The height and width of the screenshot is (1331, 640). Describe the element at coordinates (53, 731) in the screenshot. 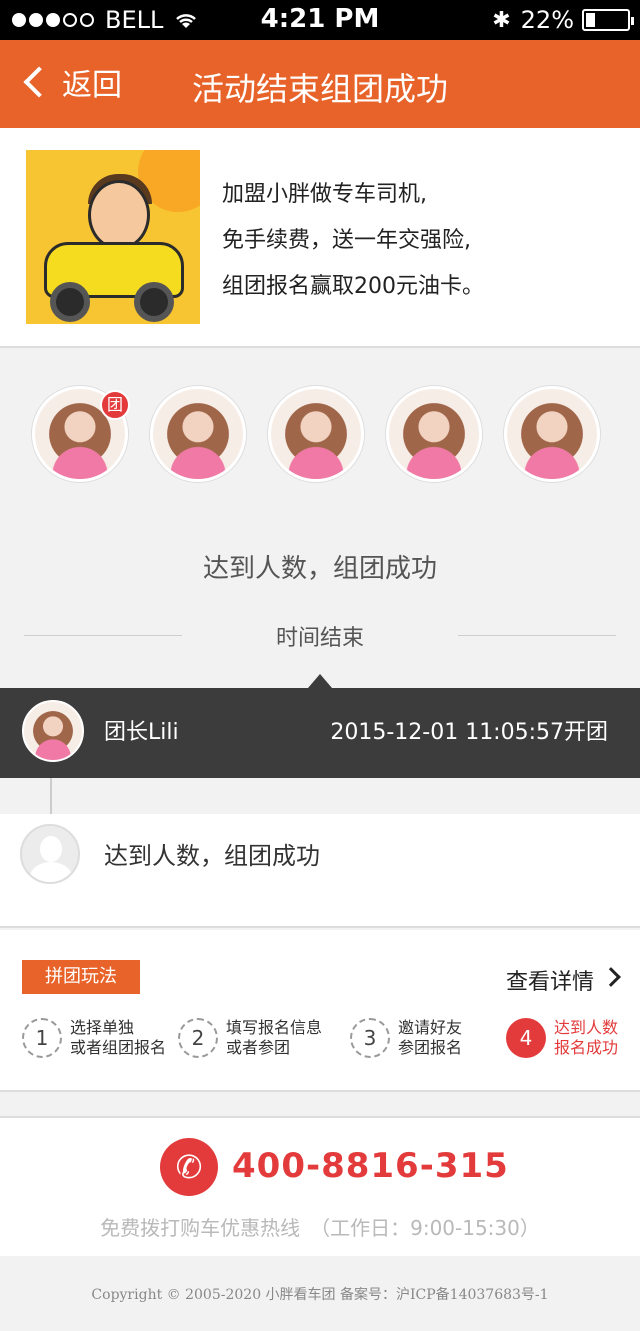

I see `leader-avatar` at that location.